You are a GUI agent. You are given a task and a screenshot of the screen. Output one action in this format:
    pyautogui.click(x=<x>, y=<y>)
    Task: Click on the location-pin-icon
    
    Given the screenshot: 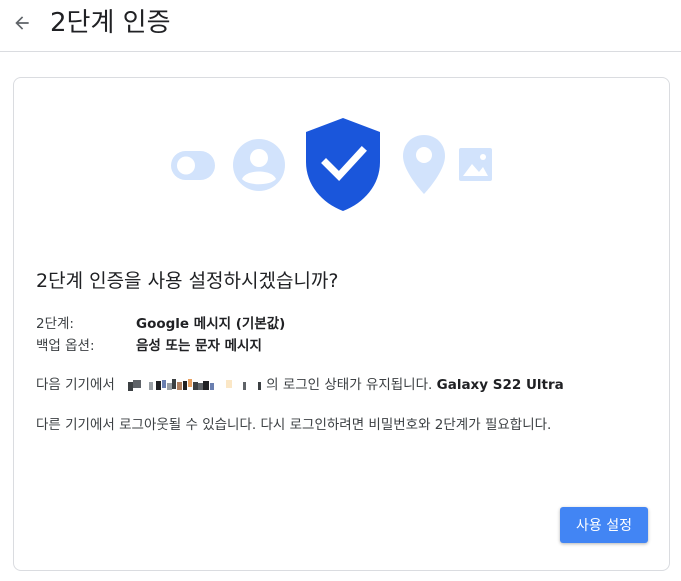 What is the action you would take?
    pyautogui.click(x=424, y=164)
    